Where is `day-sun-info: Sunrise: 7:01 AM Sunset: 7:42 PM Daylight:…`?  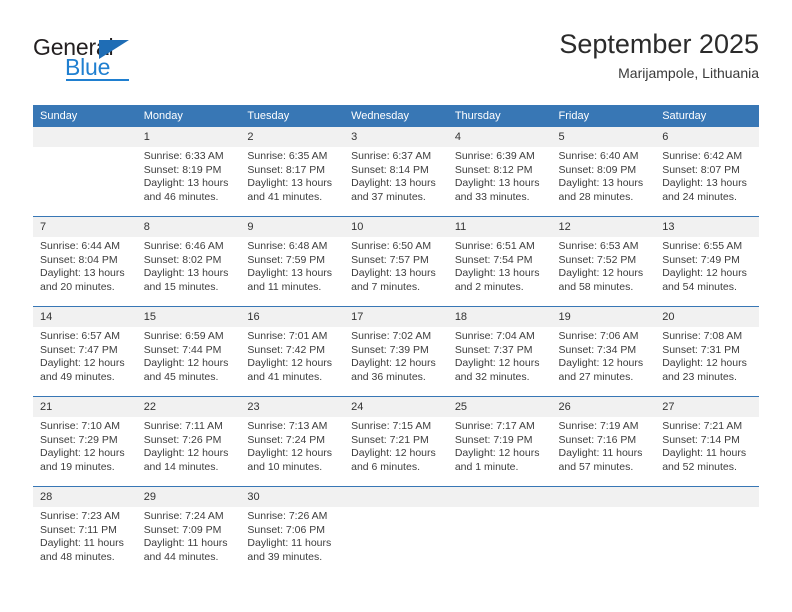 day-sun-info: Sunrise: 7:01 AM Sunset: 7:42 PM Daylight:… is located at coordinates (292, 355).